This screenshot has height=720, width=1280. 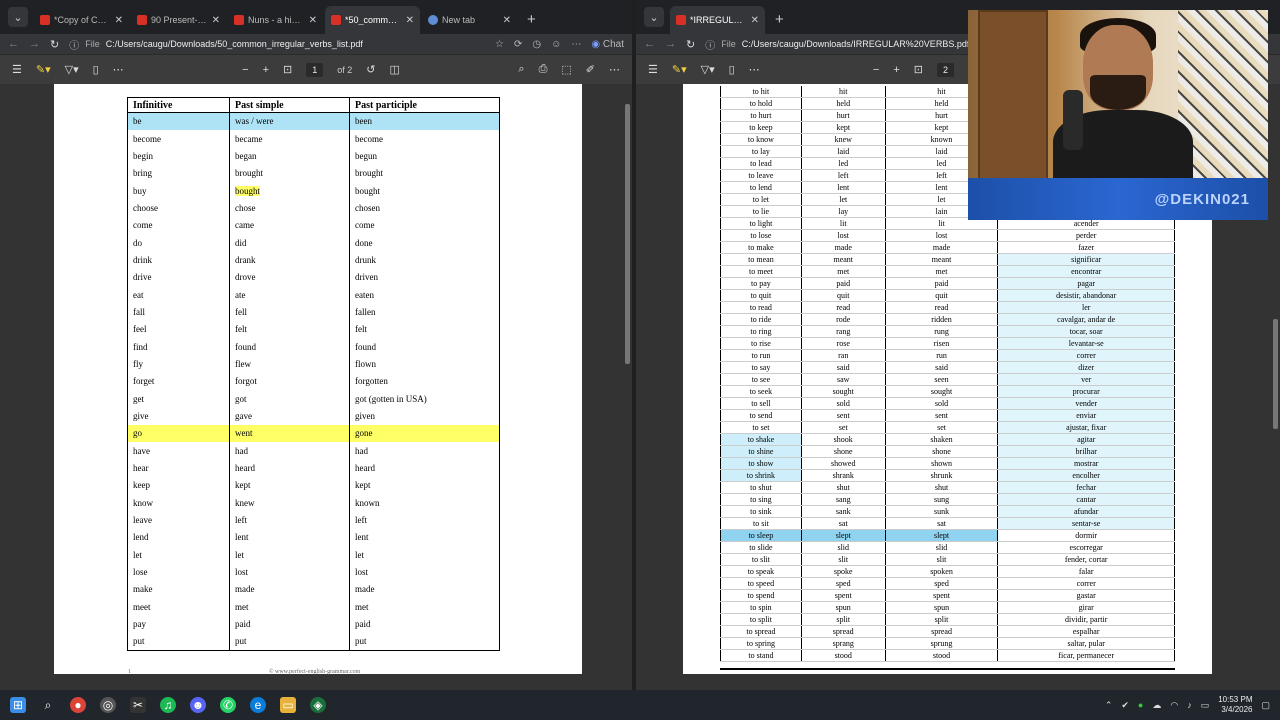 What do you see at coordinates (178, 20) in the screenshot?
I see `tab-1: 90 Present-Per ✕` at bounding box center [178, 20].